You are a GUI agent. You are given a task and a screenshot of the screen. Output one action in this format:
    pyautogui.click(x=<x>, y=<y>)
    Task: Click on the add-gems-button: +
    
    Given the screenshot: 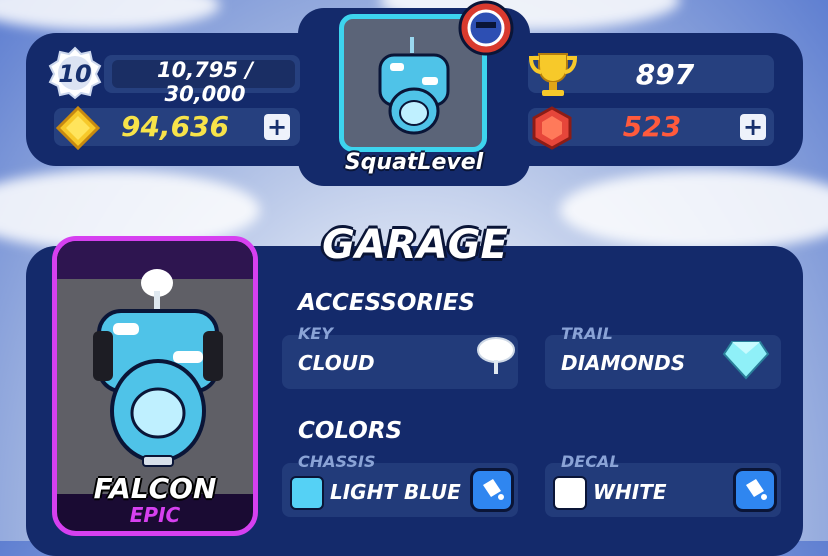 What is the action you would take?
    pyautogui.click(x=753, y=127)
    